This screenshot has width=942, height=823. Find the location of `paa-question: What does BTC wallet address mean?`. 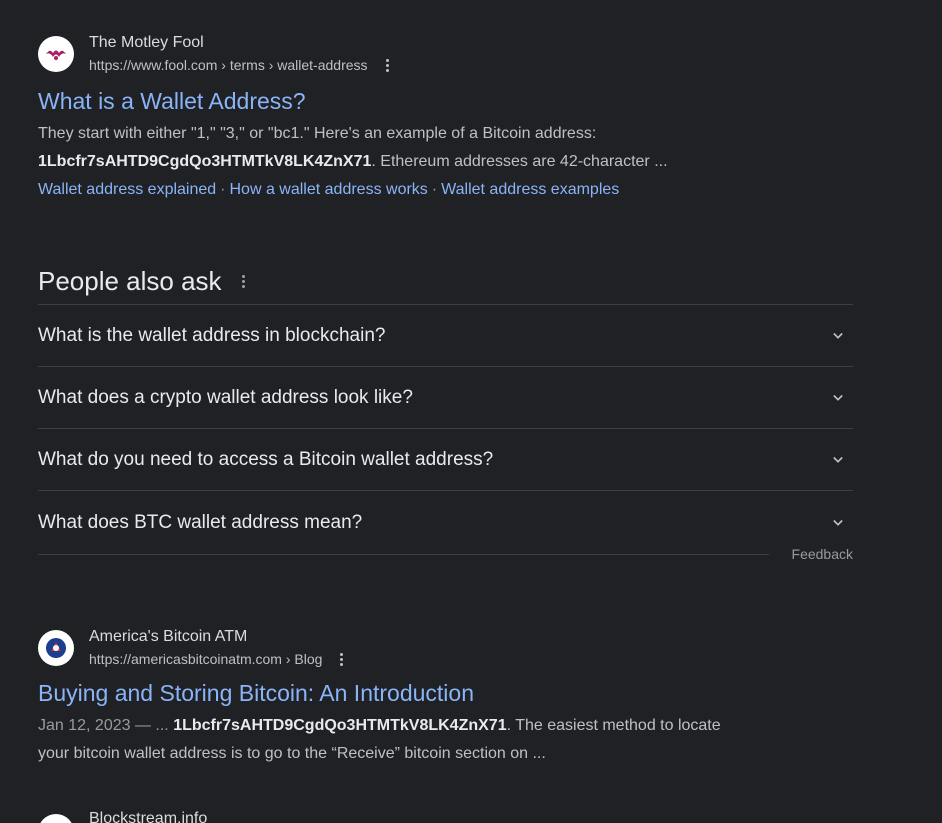

paa-question: What does BTC wallet address mean? is located at coordinates (445, 522).